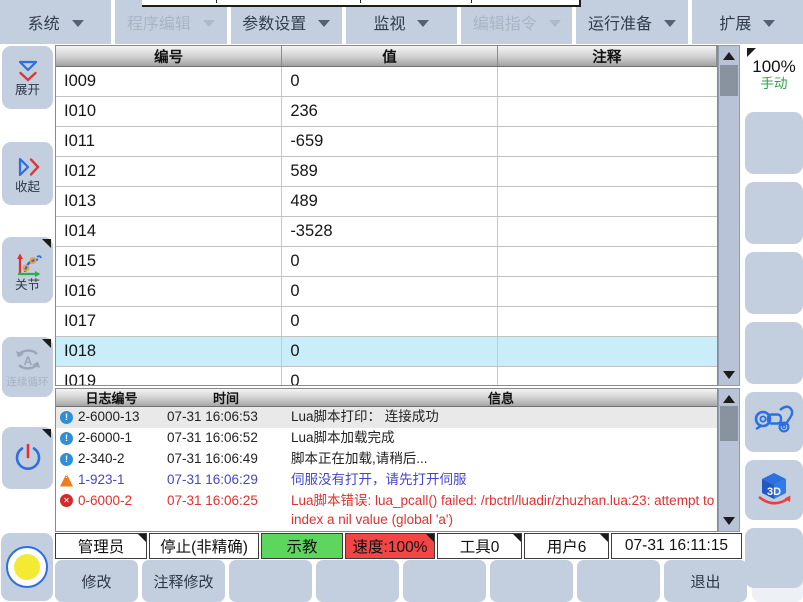  I want to click on row-number-cell: I015, so click(169, 261).